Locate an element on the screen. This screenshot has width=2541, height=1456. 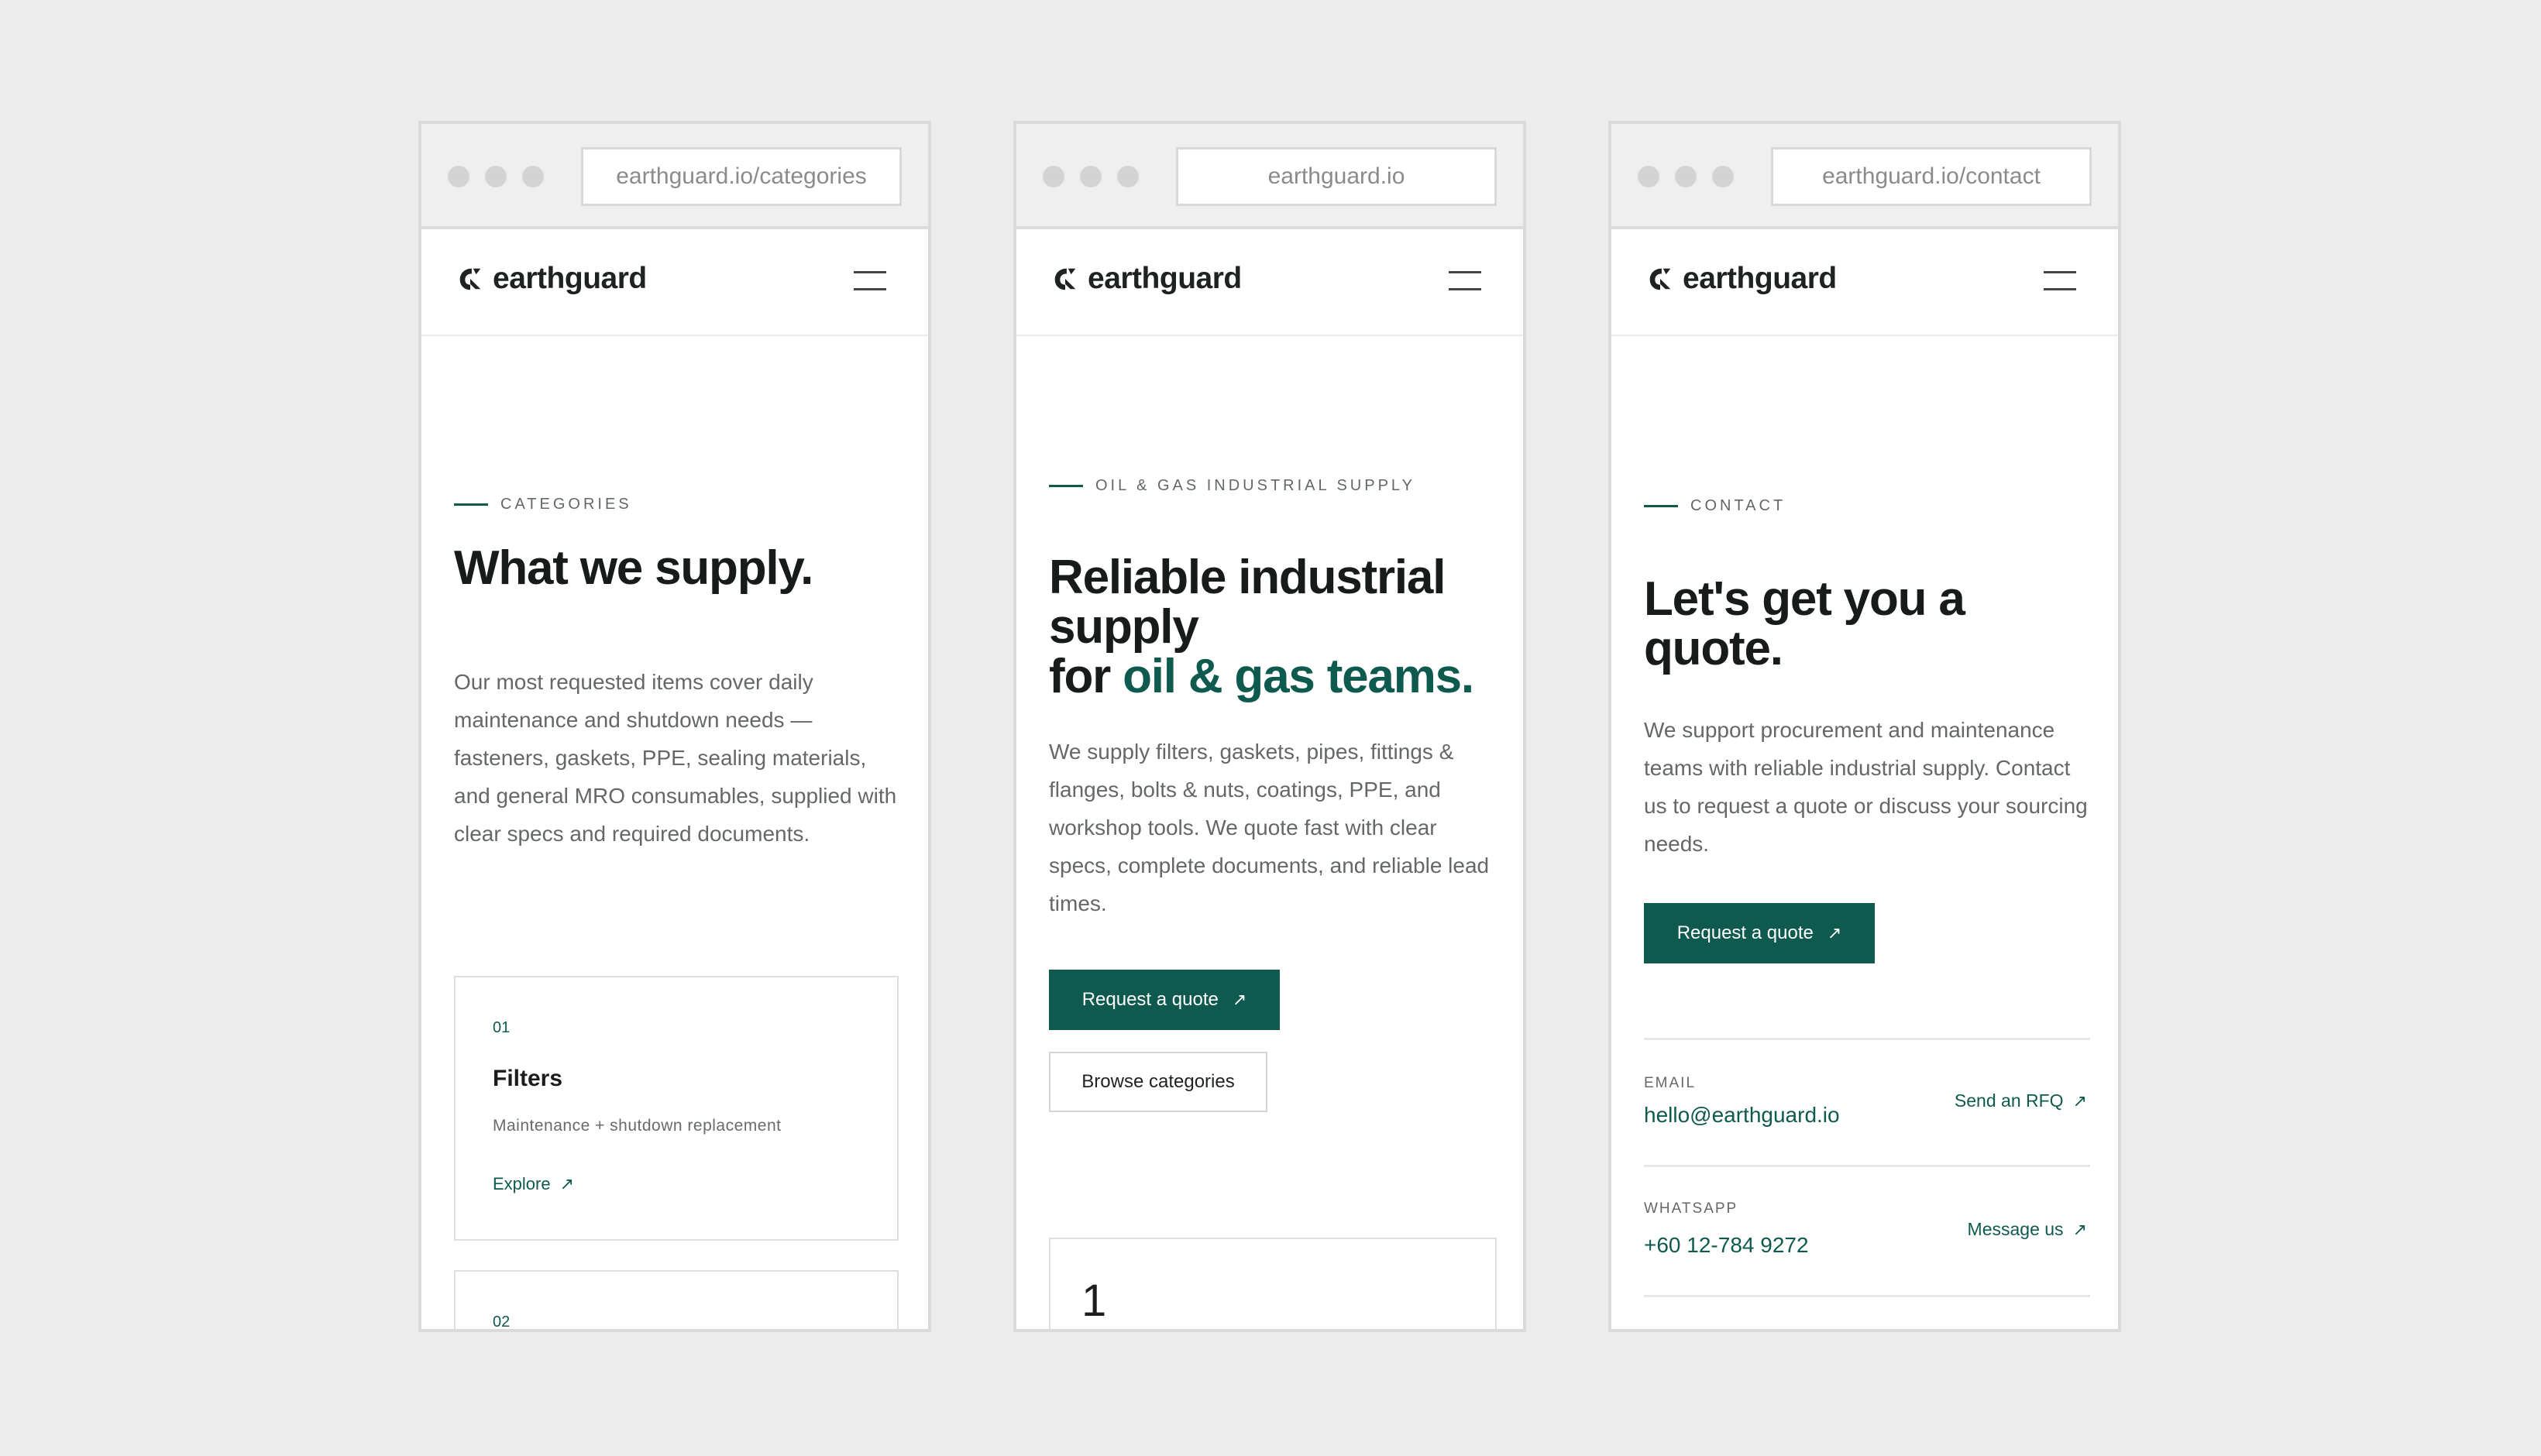
browser-bar: earthguard.io is located at coordinates (1269, 176).